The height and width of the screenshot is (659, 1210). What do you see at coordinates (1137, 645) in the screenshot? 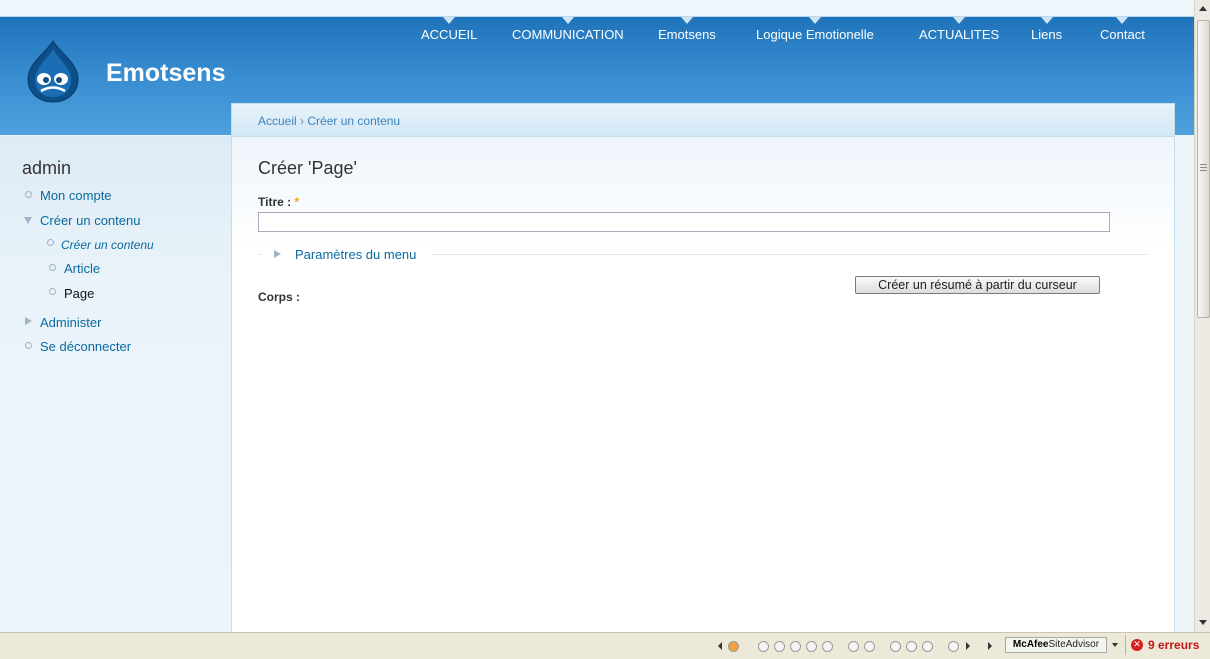
I see `error-icon: ✕` at bounding box center [1137, 645].